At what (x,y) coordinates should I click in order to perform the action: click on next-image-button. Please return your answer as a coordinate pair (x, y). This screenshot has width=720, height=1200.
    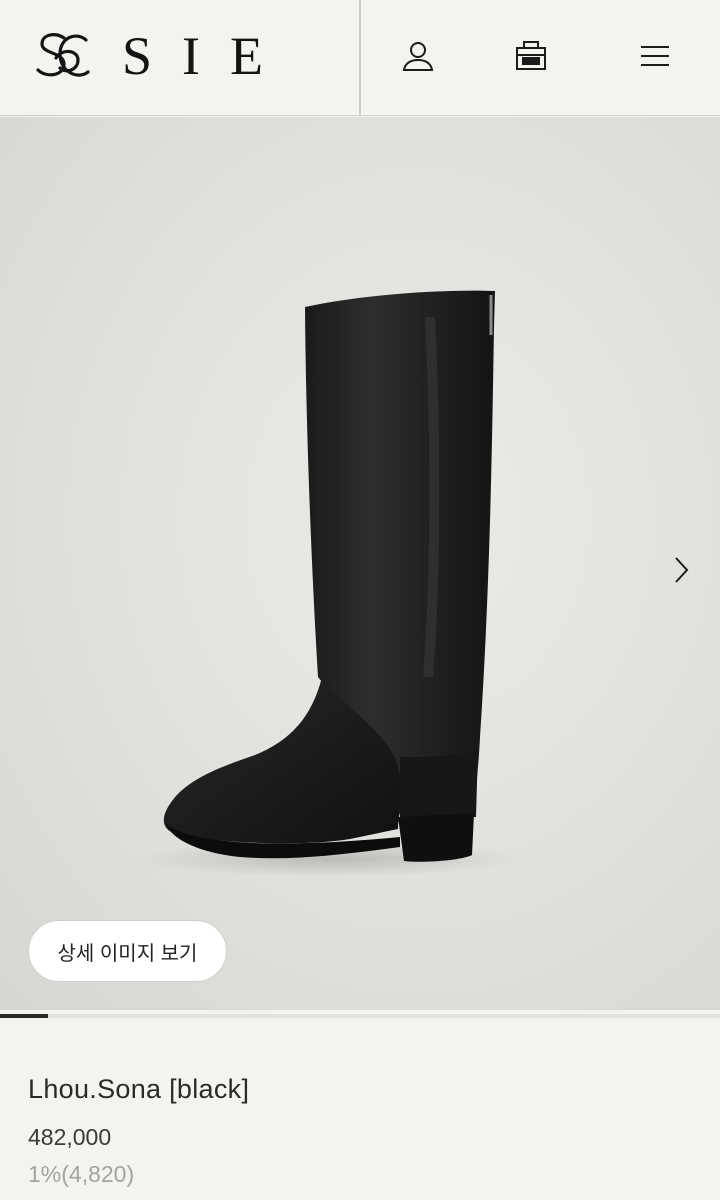
    Looking at the image, I should click on (681, 570).